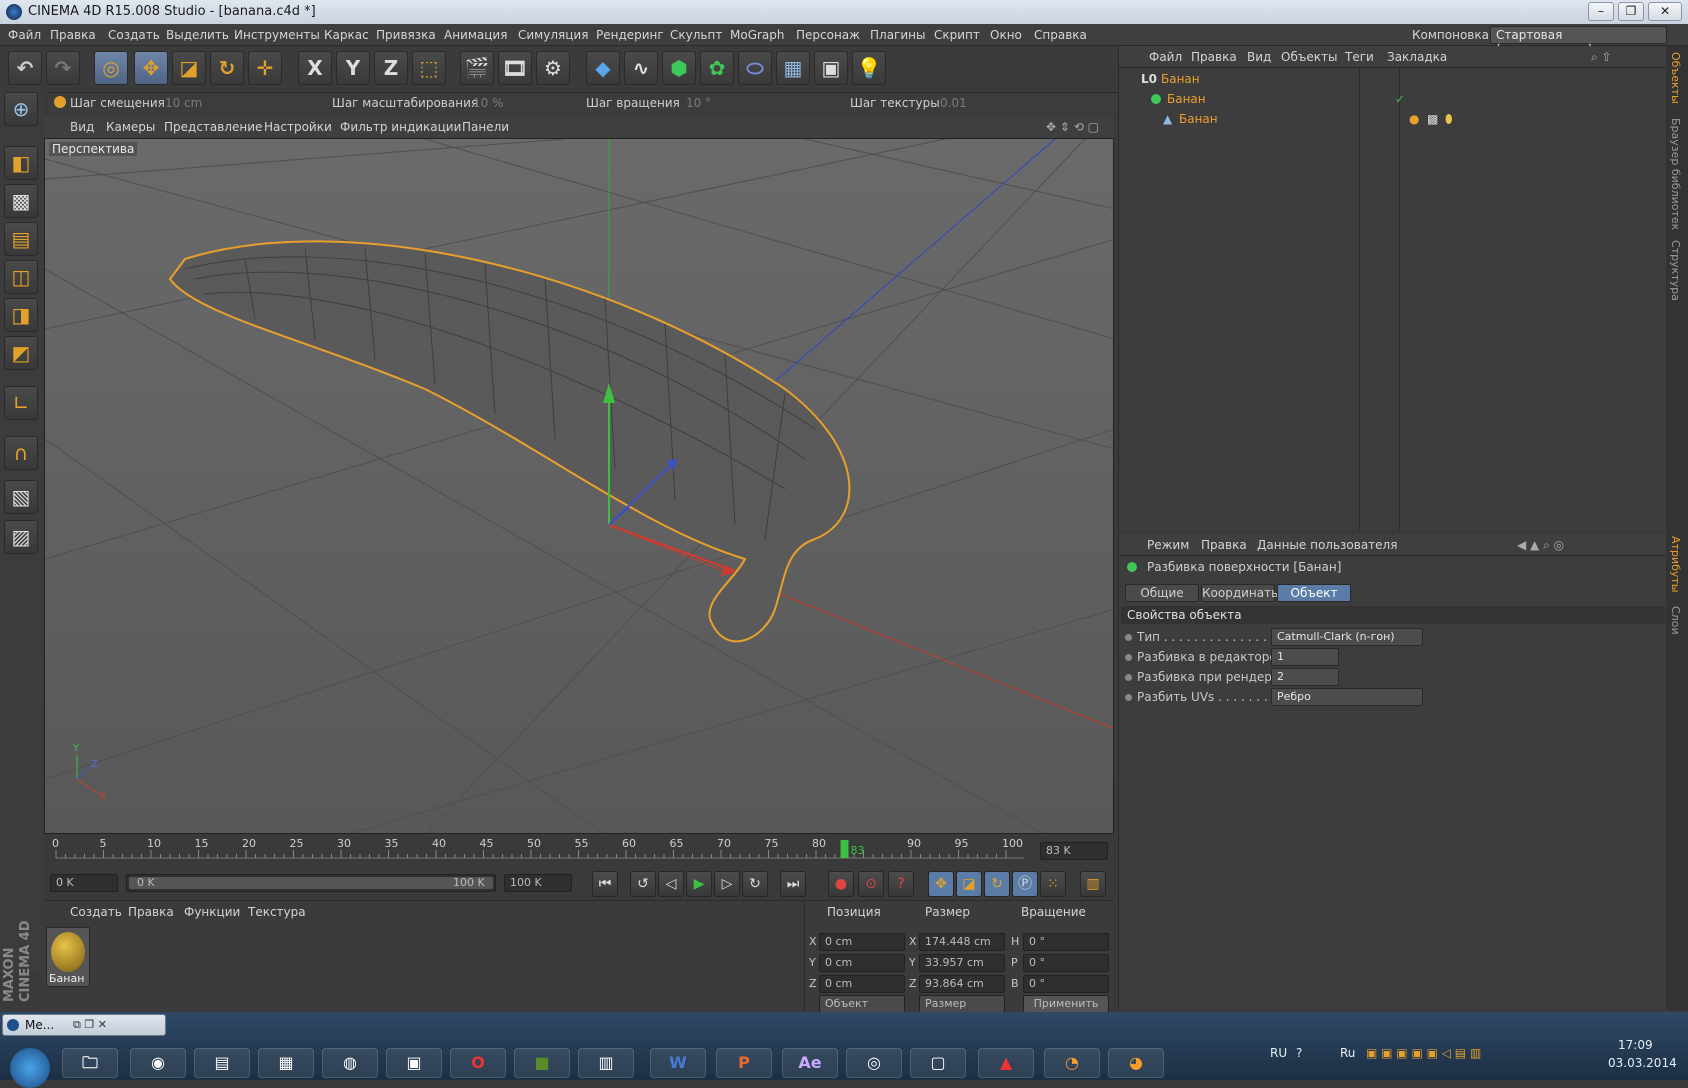 This screenshot has width=1688, height=1088. What do you see at coordinates (24, 35) in the screenshot?
I see `menu-file: Файл` at bounding box center [24, 35].